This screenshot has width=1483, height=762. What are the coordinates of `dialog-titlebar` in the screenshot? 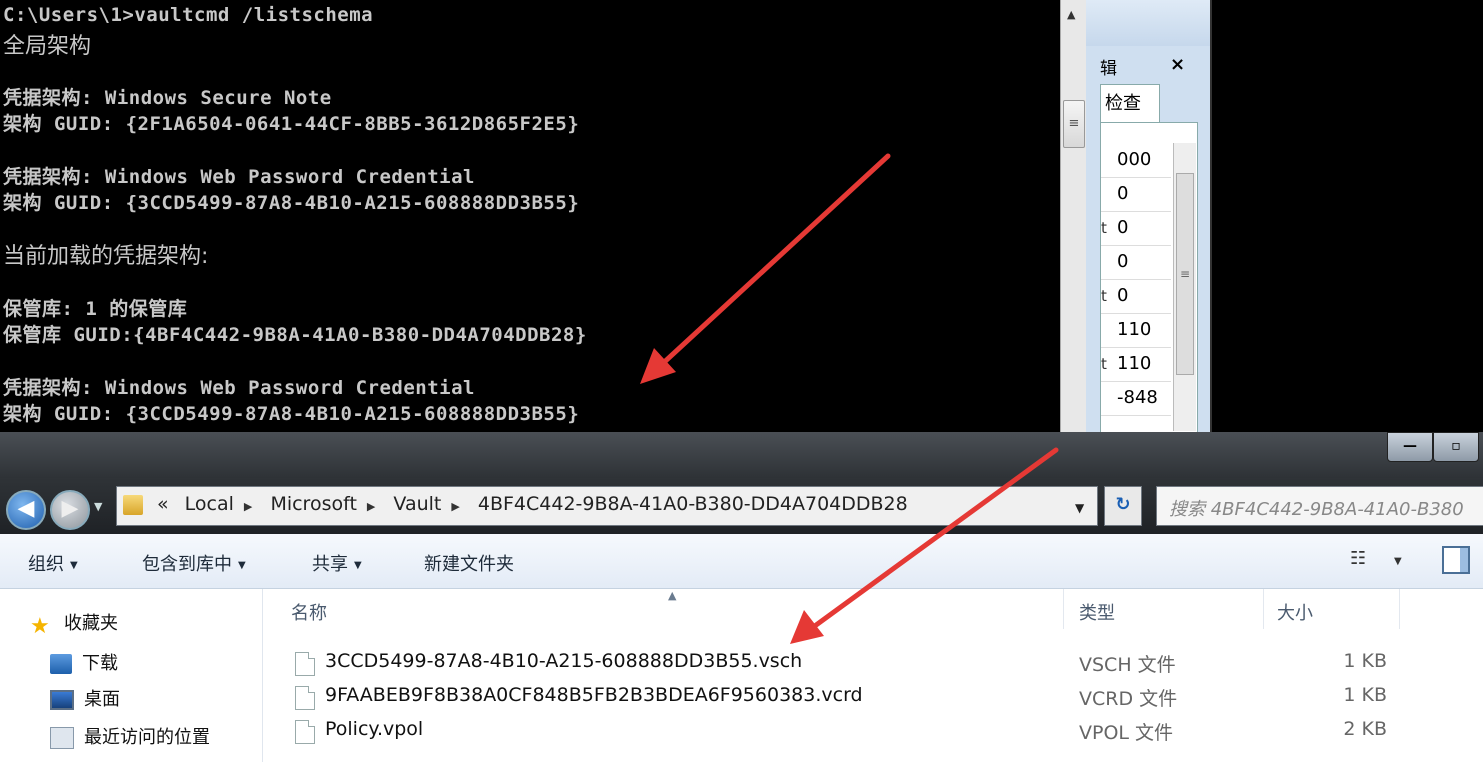 It's located at (1148, 23).